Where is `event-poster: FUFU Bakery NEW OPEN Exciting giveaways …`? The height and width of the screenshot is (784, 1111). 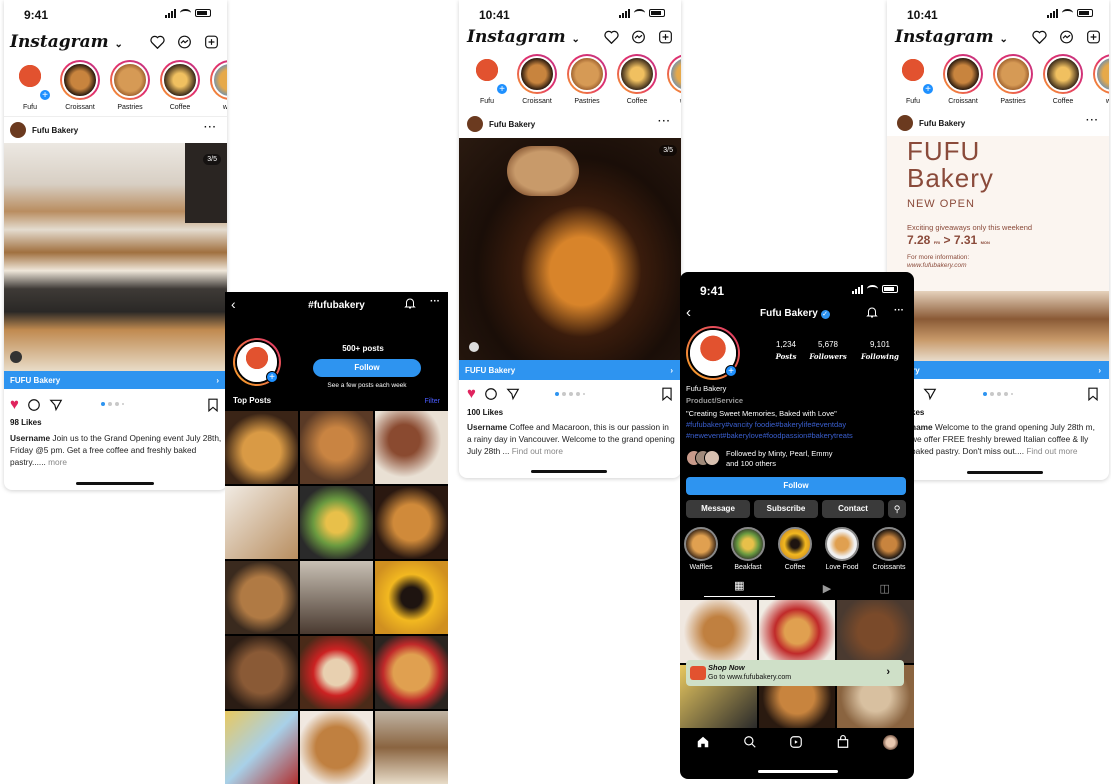 event-poster: FUFU Bakery NEW OPEN Exciting giveaways … is located at coordinates (998, 248).